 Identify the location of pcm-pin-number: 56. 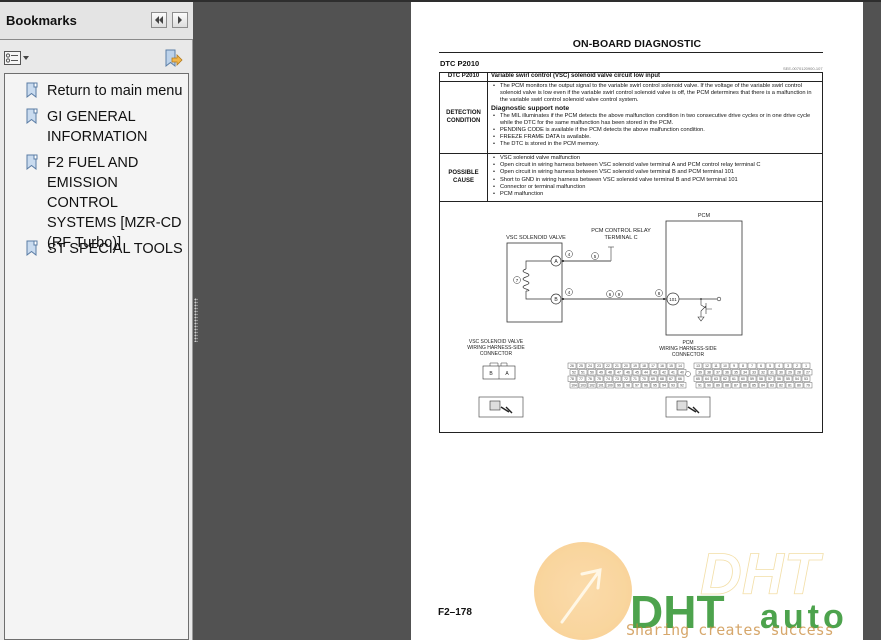
(779, 379).